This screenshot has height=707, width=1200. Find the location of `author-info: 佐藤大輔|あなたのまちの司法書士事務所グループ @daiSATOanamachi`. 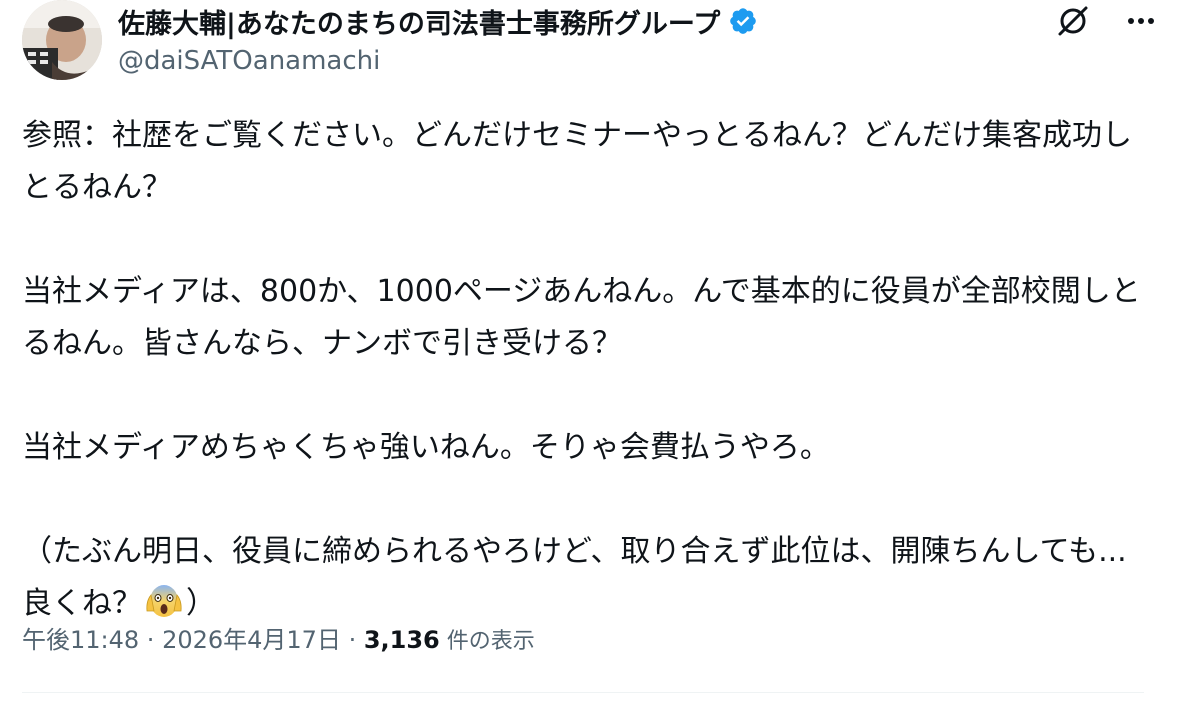

author-info: 佐藤大輔|あなたのまちの司法書士事務所グループ @daiSATOanamachi is located at coordinates (438, 40).